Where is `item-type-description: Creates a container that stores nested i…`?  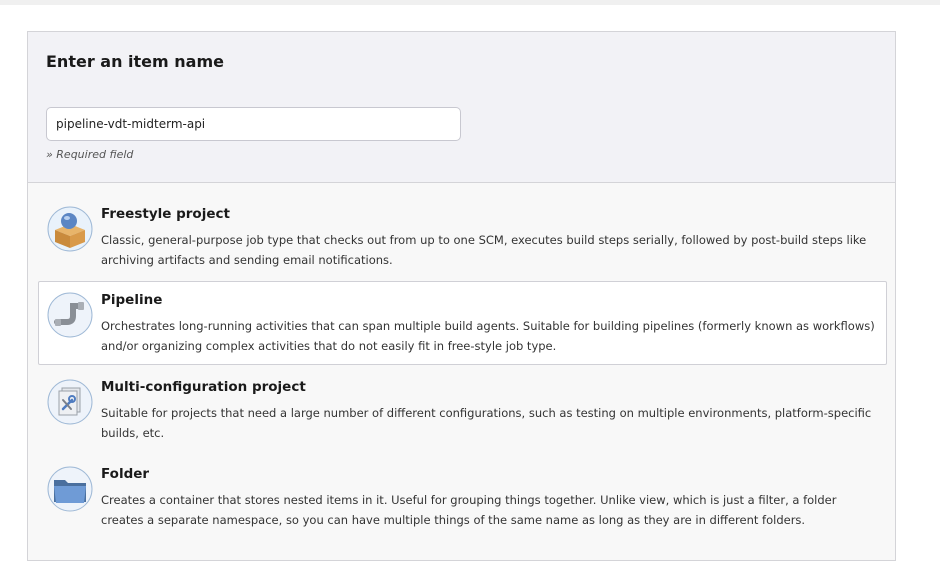
item-type-description: Creates a container that stores nested i… is located at coordinates (469, 510).